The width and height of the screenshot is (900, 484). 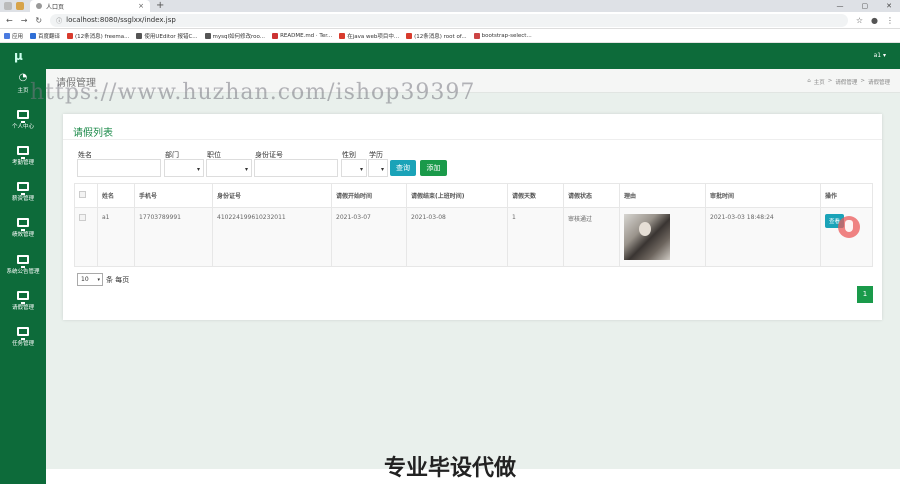 What do you see at coordinates (535, 195) in the screenshot?
I see `col-days: 请假天数` at bounding box center [535, 195].